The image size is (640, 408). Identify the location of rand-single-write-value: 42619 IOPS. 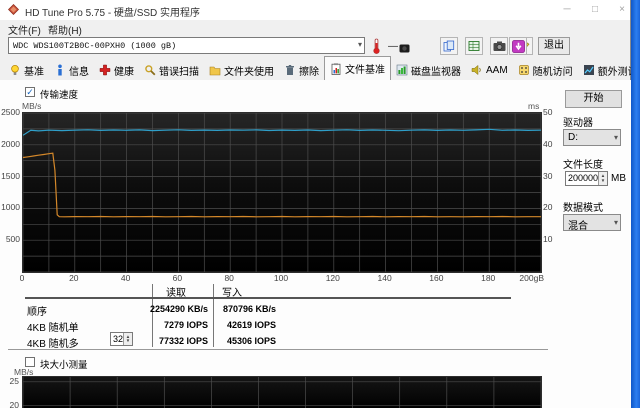
(251, 325).